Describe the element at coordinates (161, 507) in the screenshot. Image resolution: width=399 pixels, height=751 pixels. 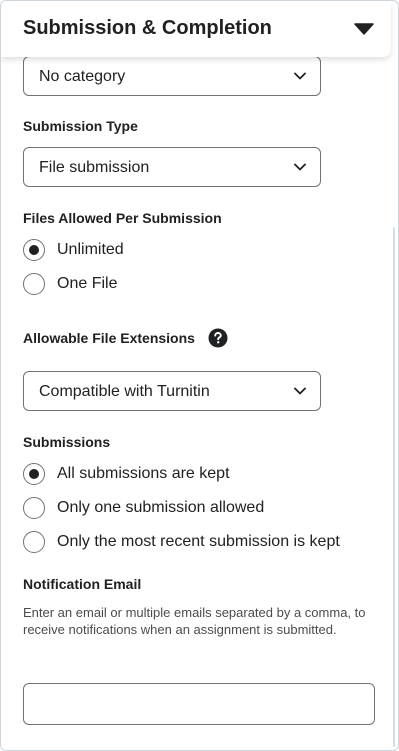
I see `radio-label: Only one submission allowed` at that location.